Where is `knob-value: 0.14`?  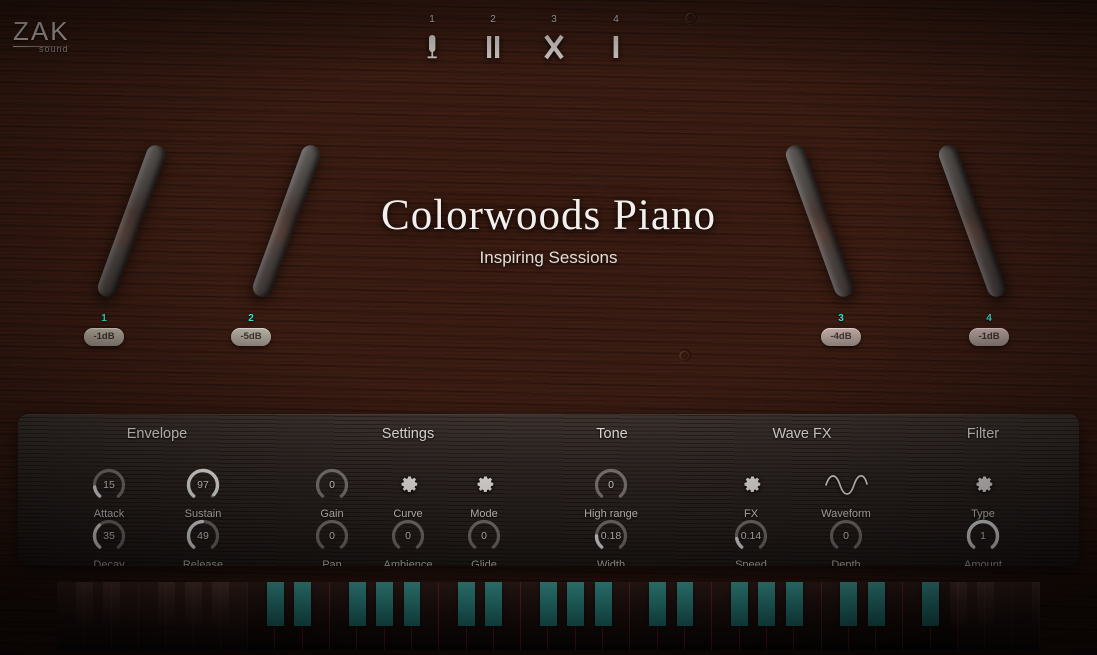
knob-value: 0.14 is located at coordinates (751, 536).